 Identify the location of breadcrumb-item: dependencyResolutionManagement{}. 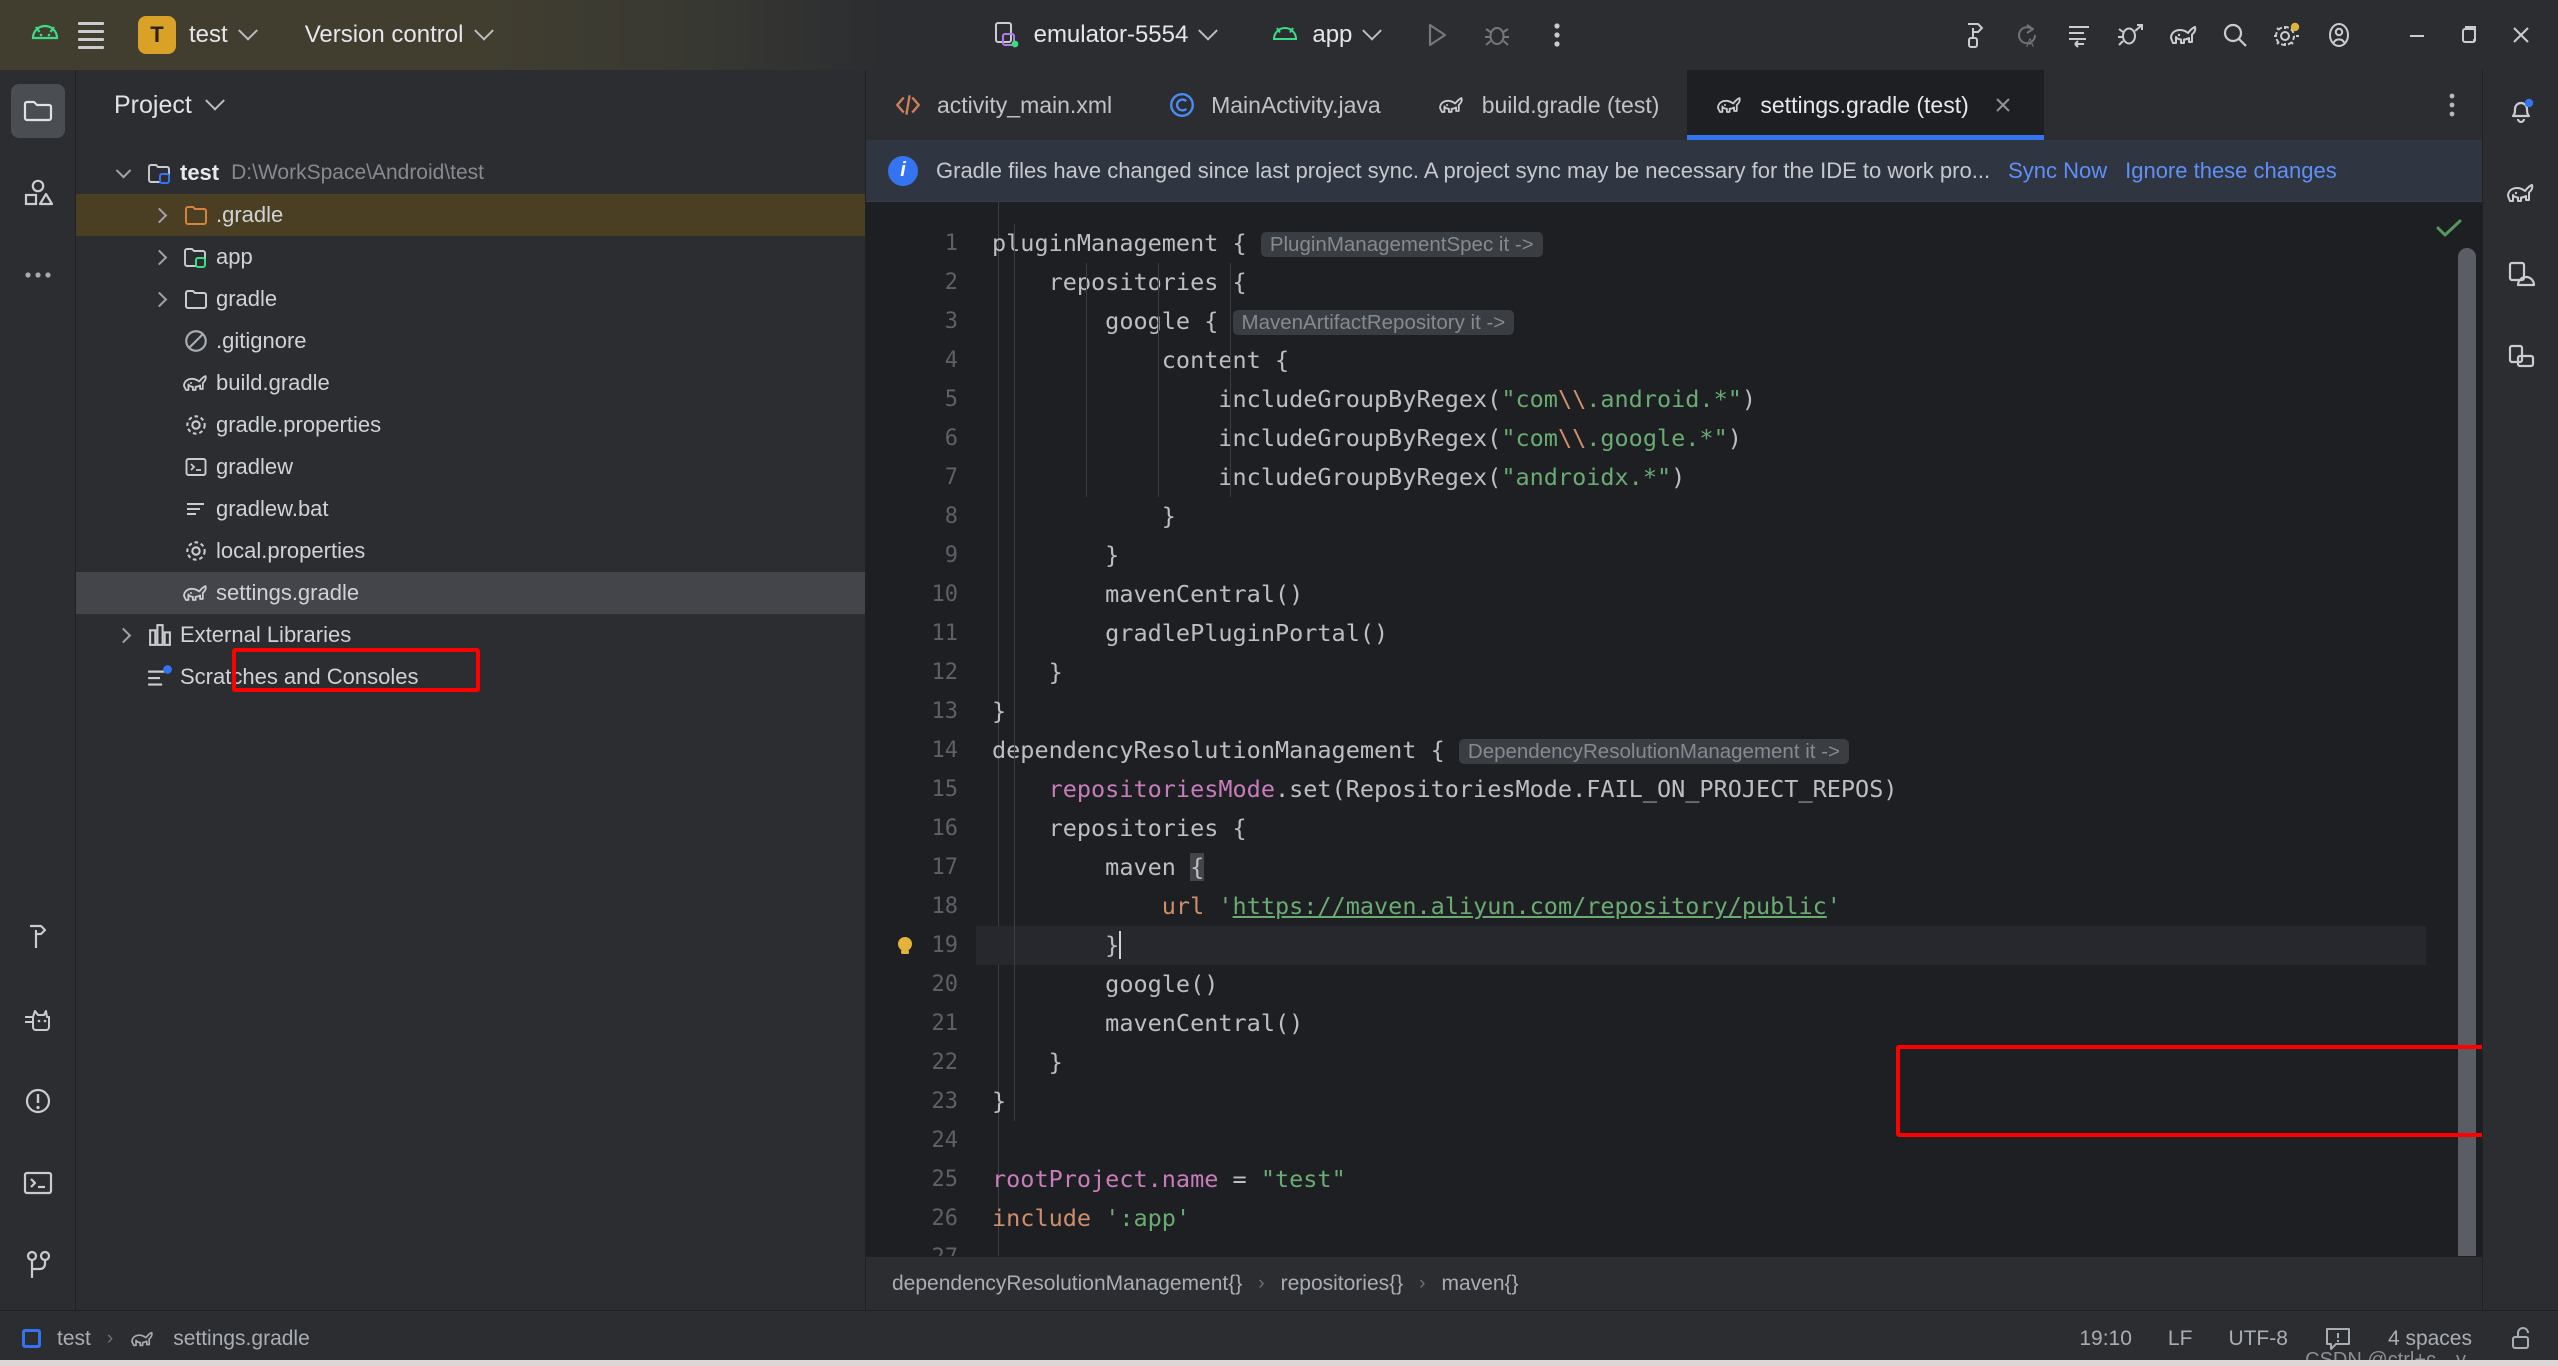
(1067, 1284).